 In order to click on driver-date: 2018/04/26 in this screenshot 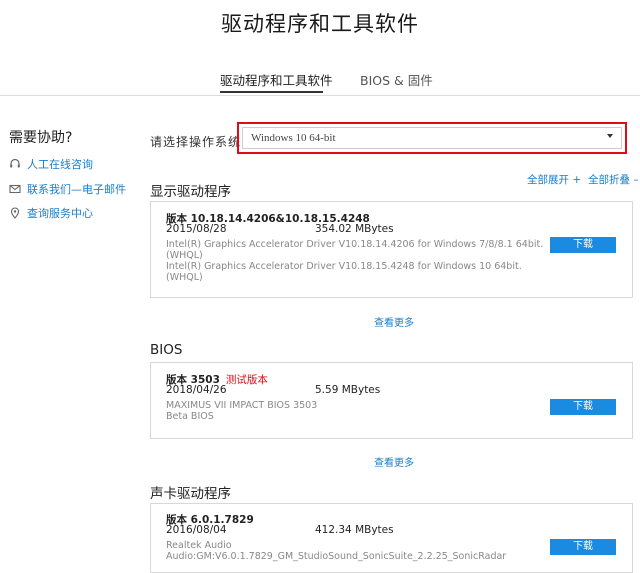, I will do `click(196, 390)`.